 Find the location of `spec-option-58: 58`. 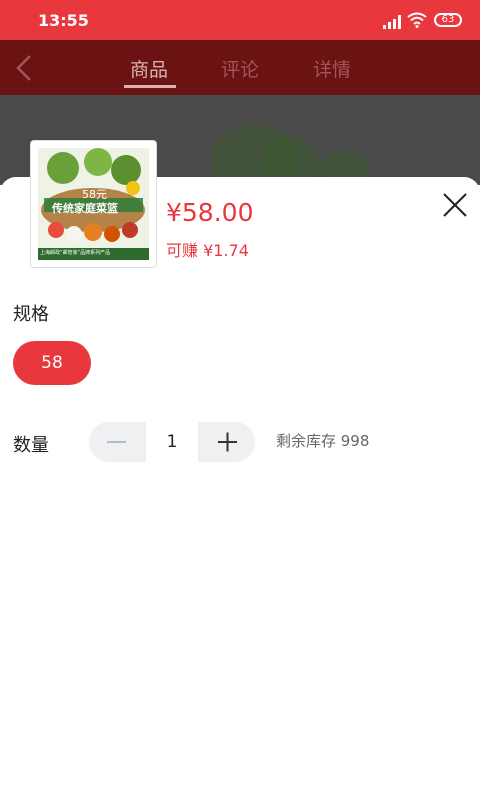

spec-option-58: 58 is located at coordinates (52, 363).